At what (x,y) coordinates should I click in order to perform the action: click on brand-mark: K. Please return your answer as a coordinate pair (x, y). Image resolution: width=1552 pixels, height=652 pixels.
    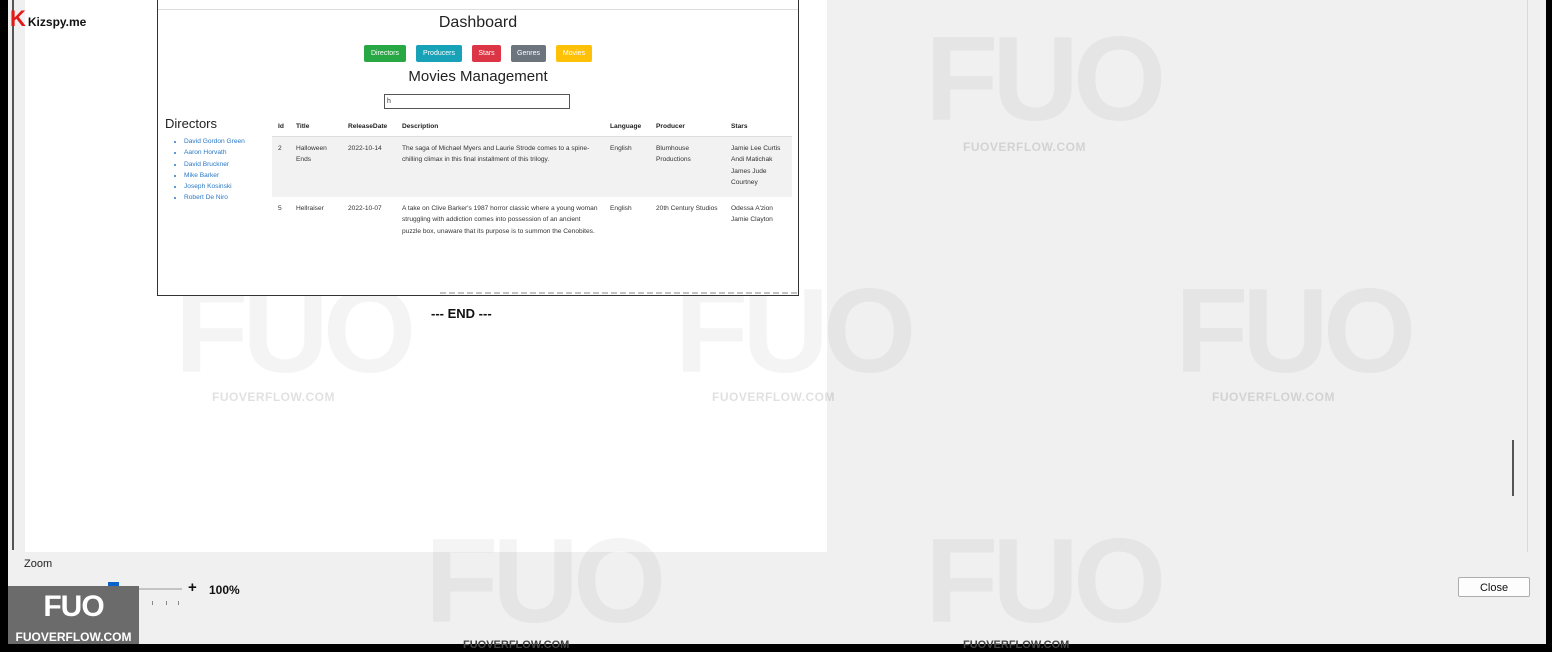
    Looking at the image, I should click on (18, 18).